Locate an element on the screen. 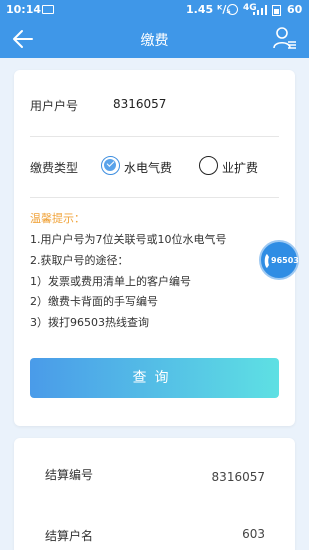 Image resolution: width=320 pixels, height=550 pixels. tip-line: 1）发票或费用清单上的客户编号 is located at coordinates (110, 281).